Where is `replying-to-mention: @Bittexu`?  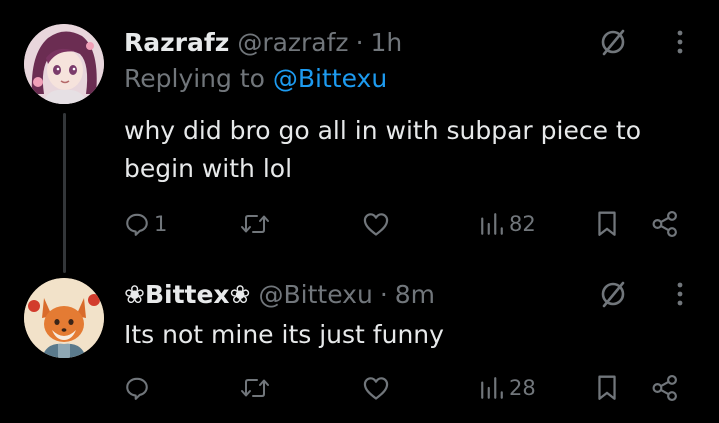 replying-to-mention: @Bittexu is located at coordinates (330, 78).